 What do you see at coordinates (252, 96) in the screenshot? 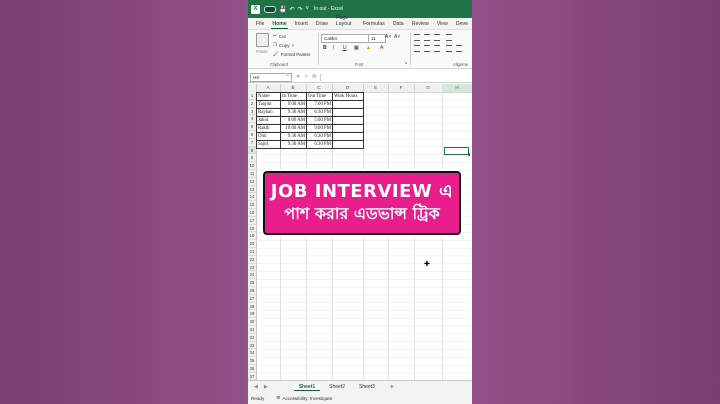
I see `row-header: 1` at bounding box center [252, 96].